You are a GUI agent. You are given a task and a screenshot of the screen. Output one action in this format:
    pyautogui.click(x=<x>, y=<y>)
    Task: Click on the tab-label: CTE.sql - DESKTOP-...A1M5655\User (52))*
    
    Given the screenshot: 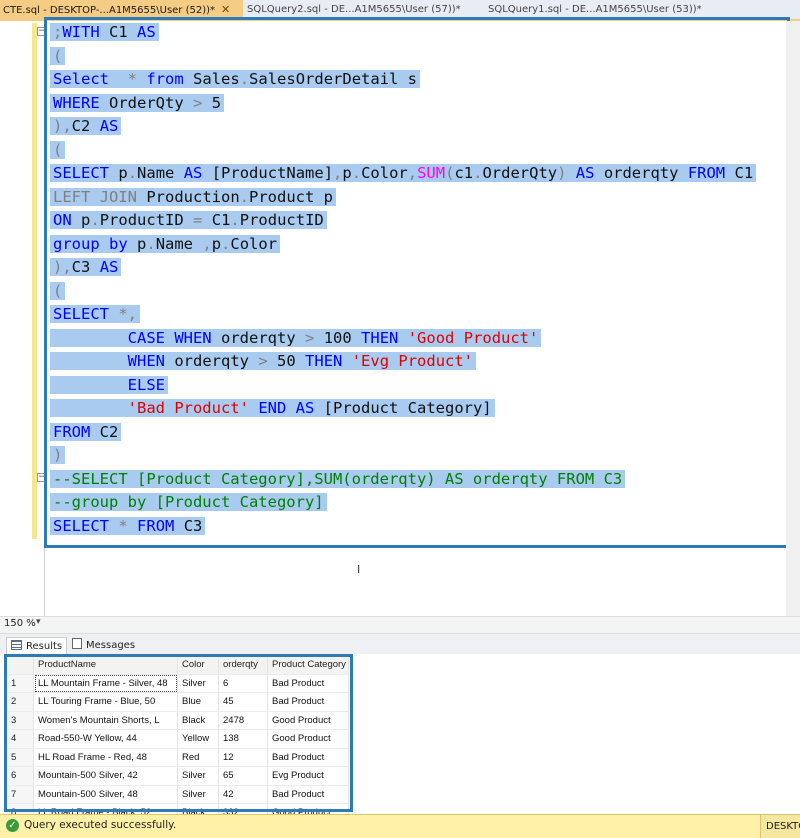 What is the action you would take?
    pyautogui.click(x=109, y=10)
    